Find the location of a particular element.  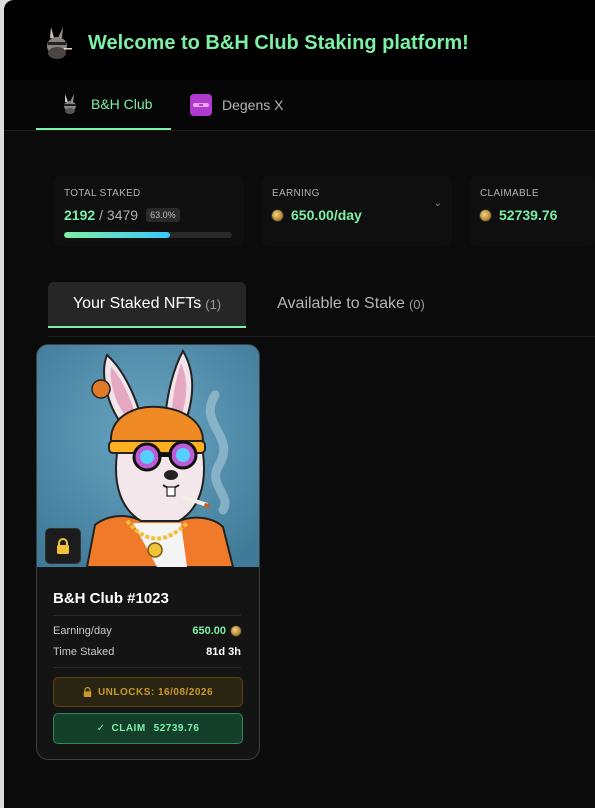

unlock-date-badge: UNLOCKS: 16/08/2026 is located at coordinates (148, 692).